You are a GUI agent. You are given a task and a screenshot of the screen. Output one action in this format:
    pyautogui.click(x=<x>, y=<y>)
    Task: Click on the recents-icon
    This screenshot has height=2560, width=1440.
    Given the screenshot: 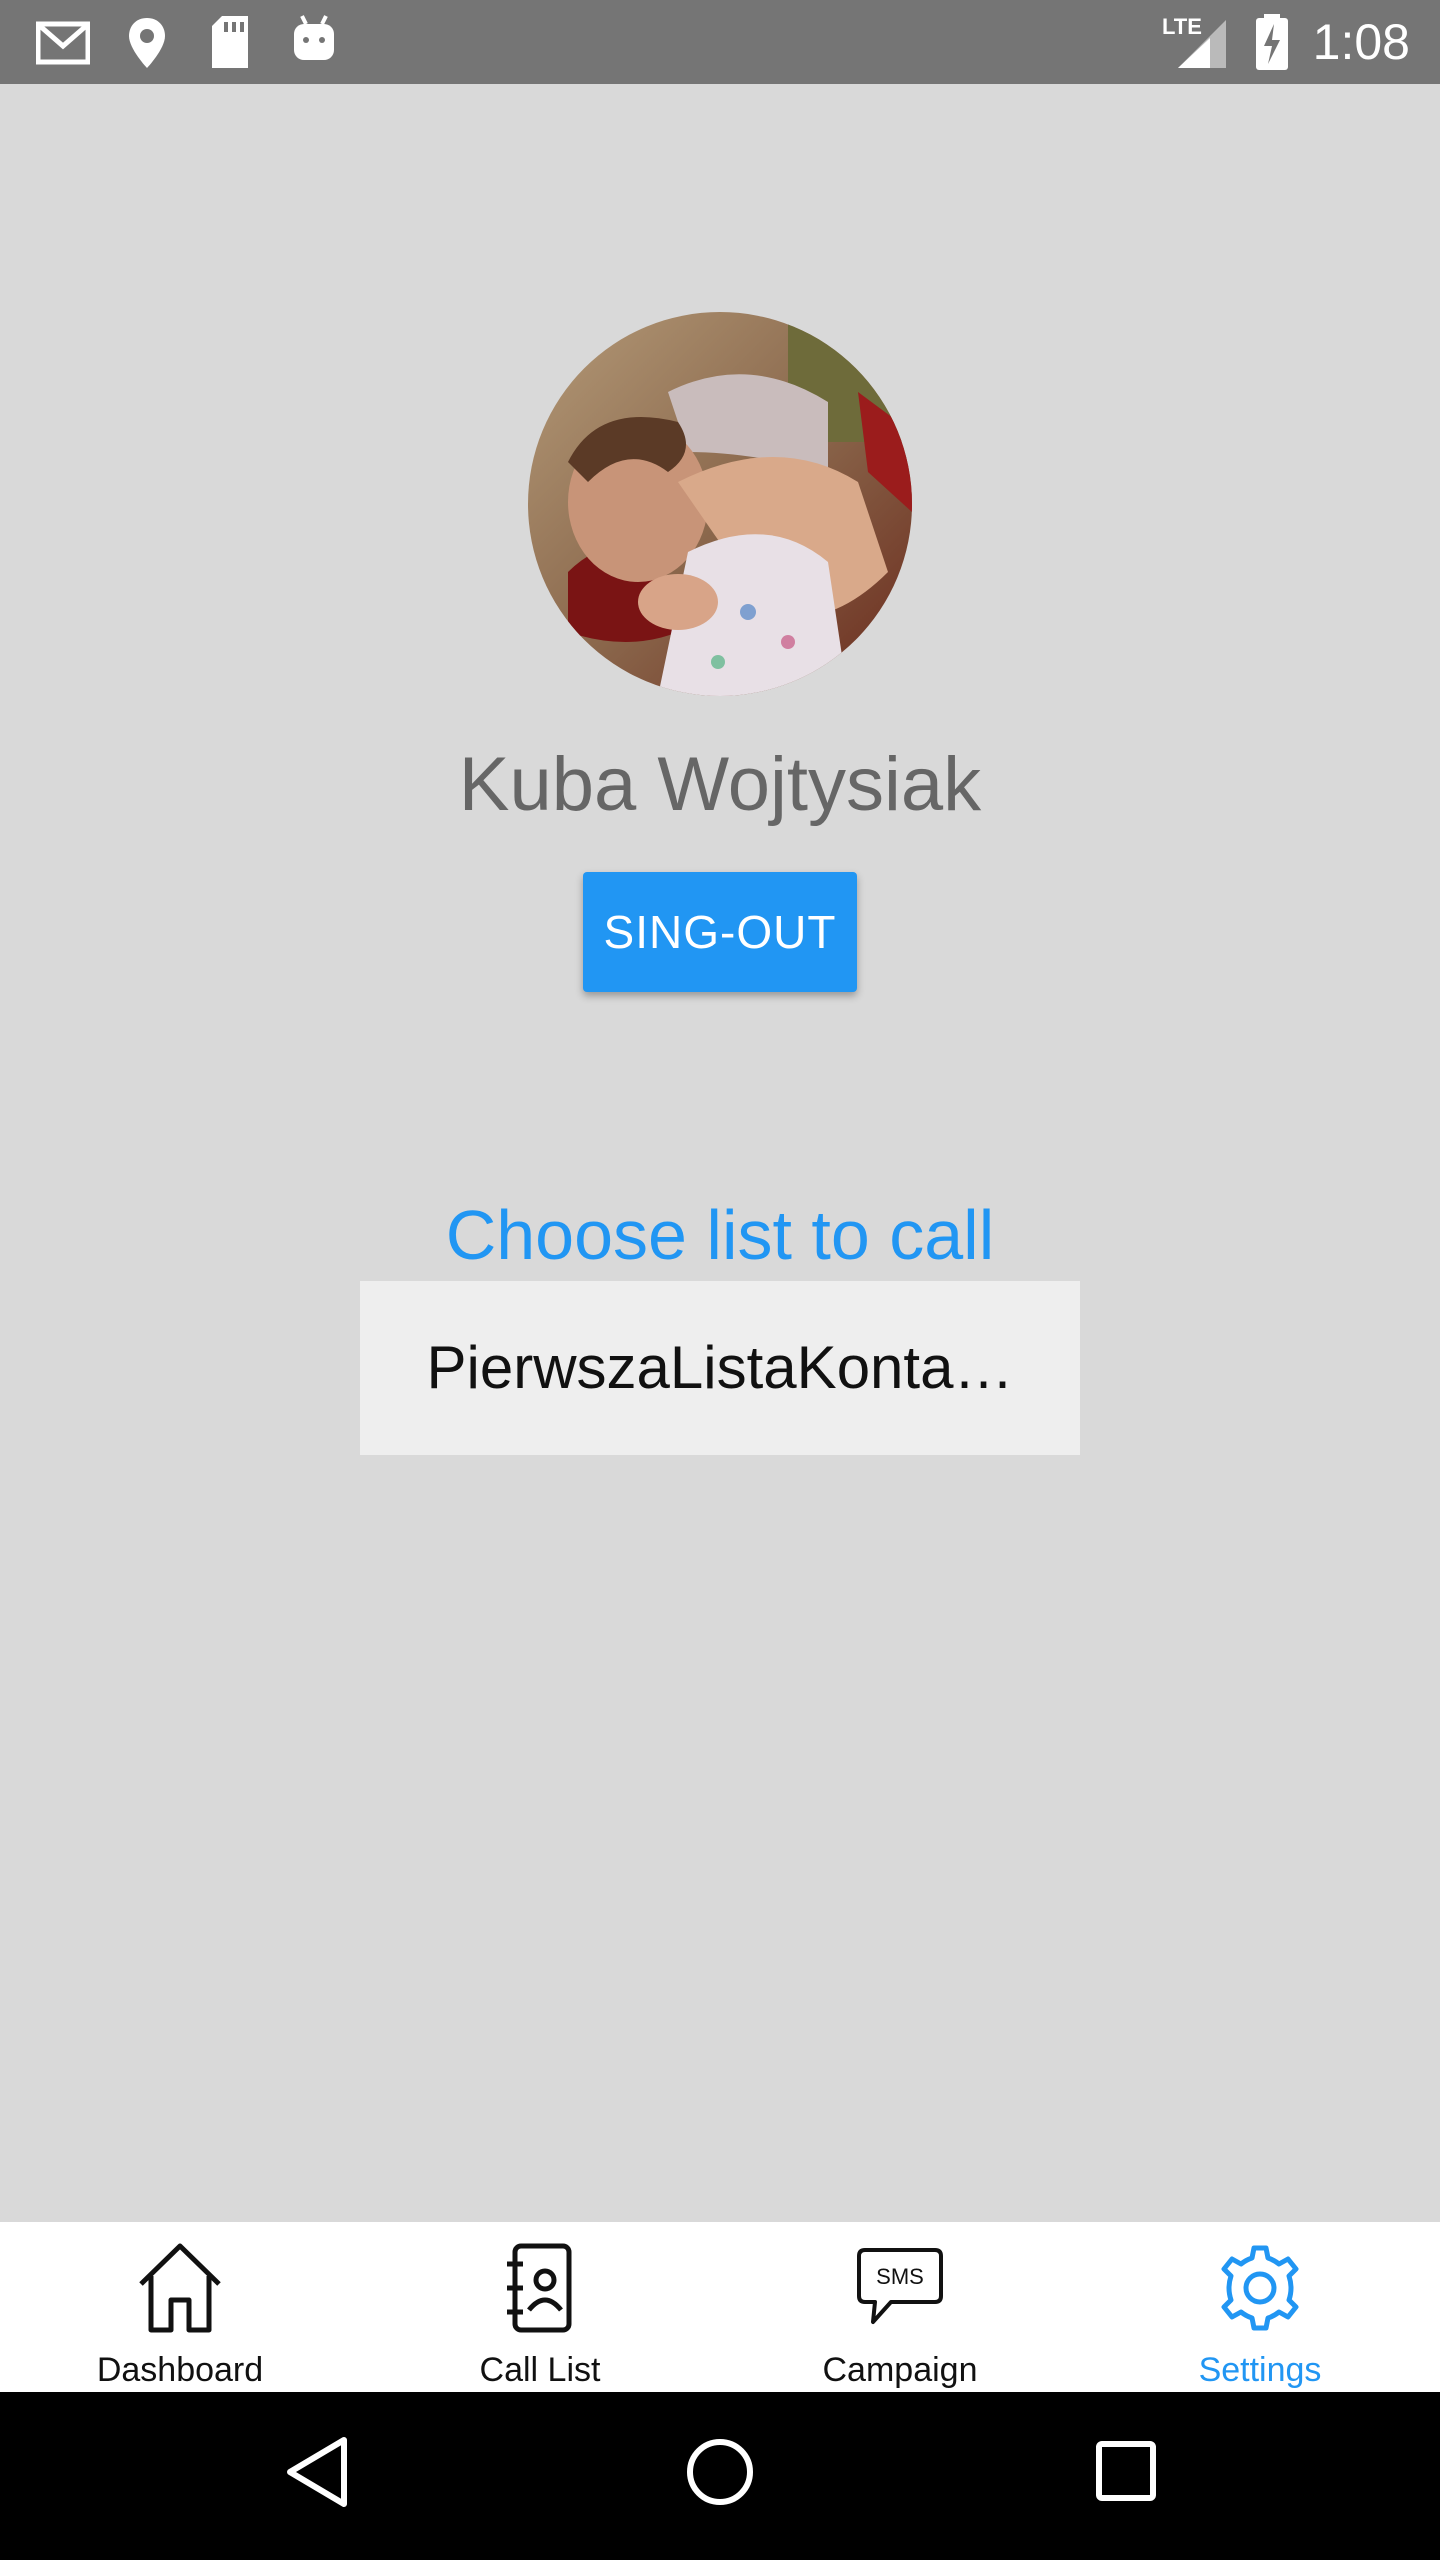 What is the action you would take?
    pyautogui.click(x=1126, y=2472)
    